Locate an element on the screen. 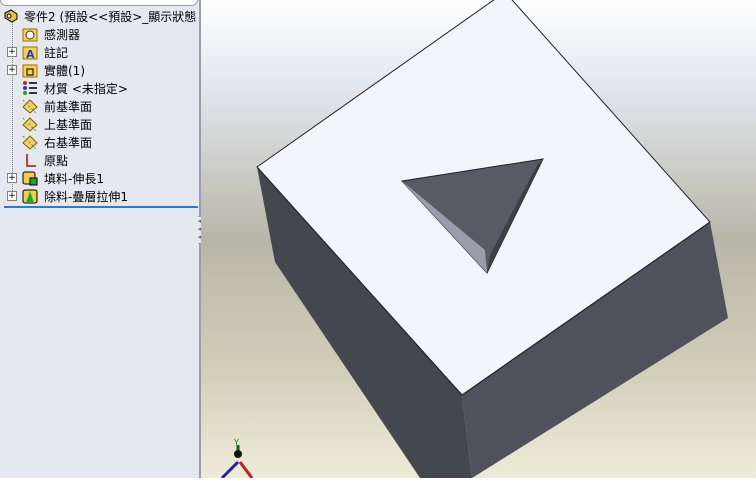  tree-item: + 填料-伸長1 is located at coordinates (100, 178).